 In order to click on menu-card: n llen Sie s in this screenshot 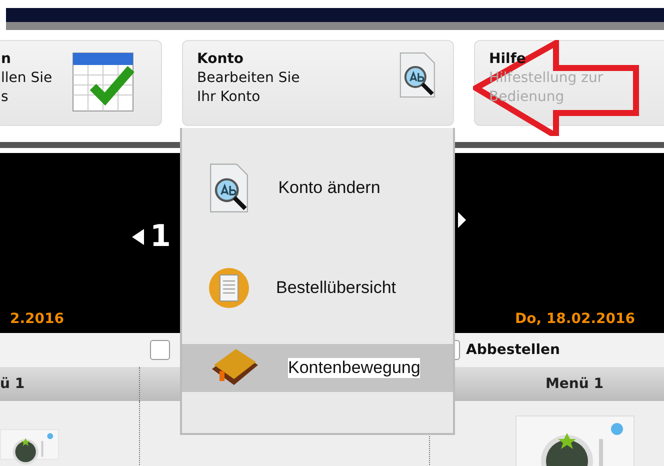, I will do `click(81, 83)`.